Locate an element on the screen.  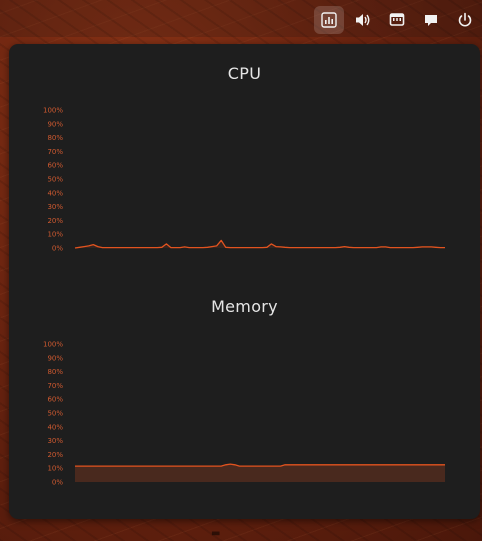
cpu-y-tick-label: 30% is located at coordinates (55, 207).